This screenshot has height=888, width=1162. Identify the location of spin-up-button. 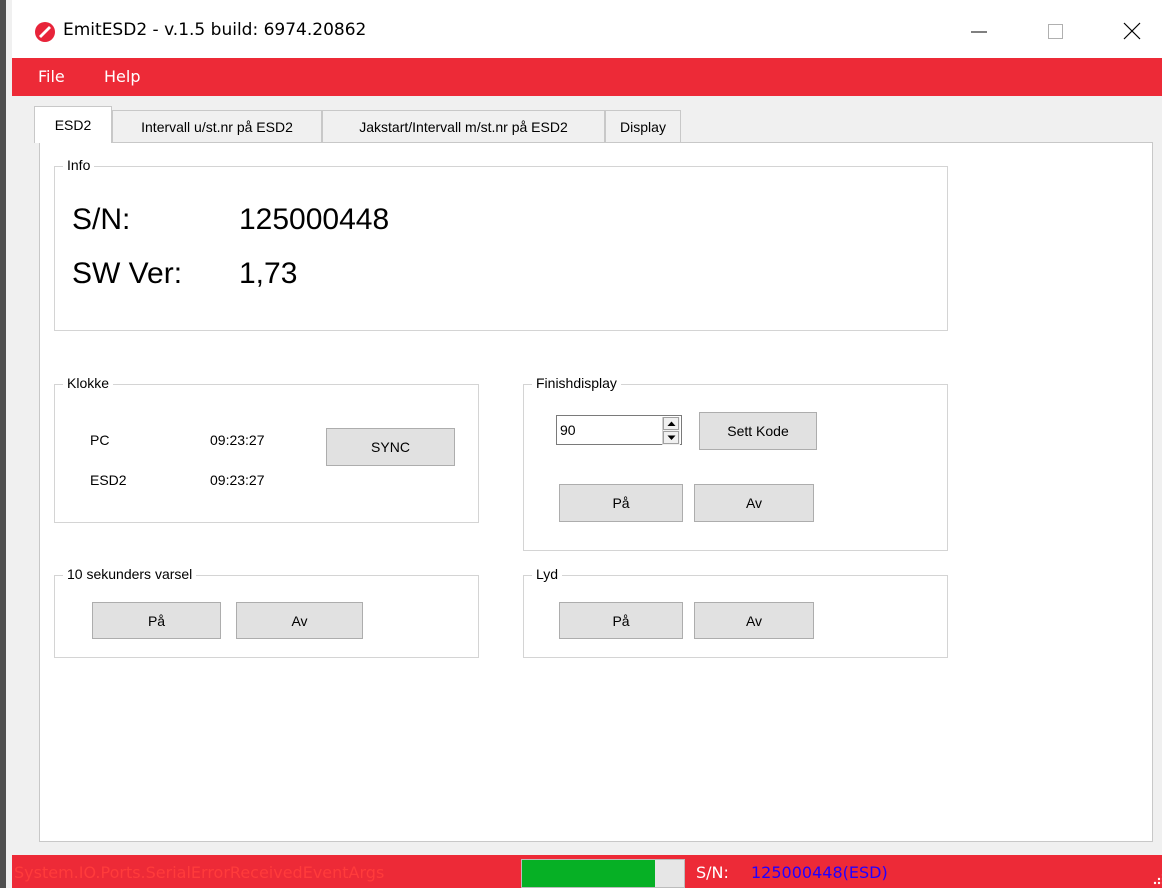
(671, 424).